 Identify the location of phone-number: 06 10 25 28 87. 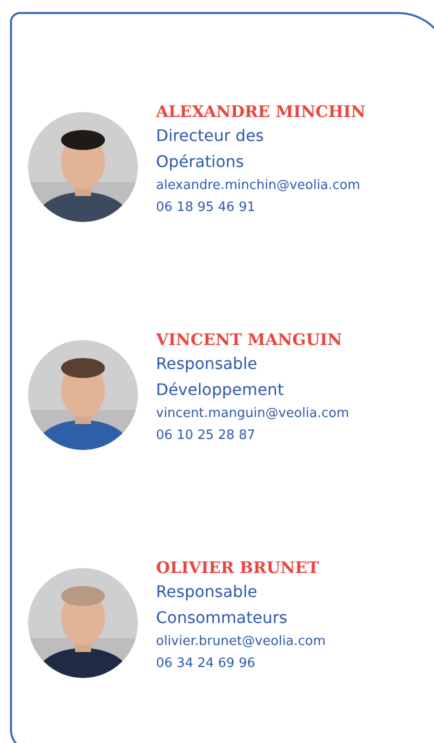
(206, 436).